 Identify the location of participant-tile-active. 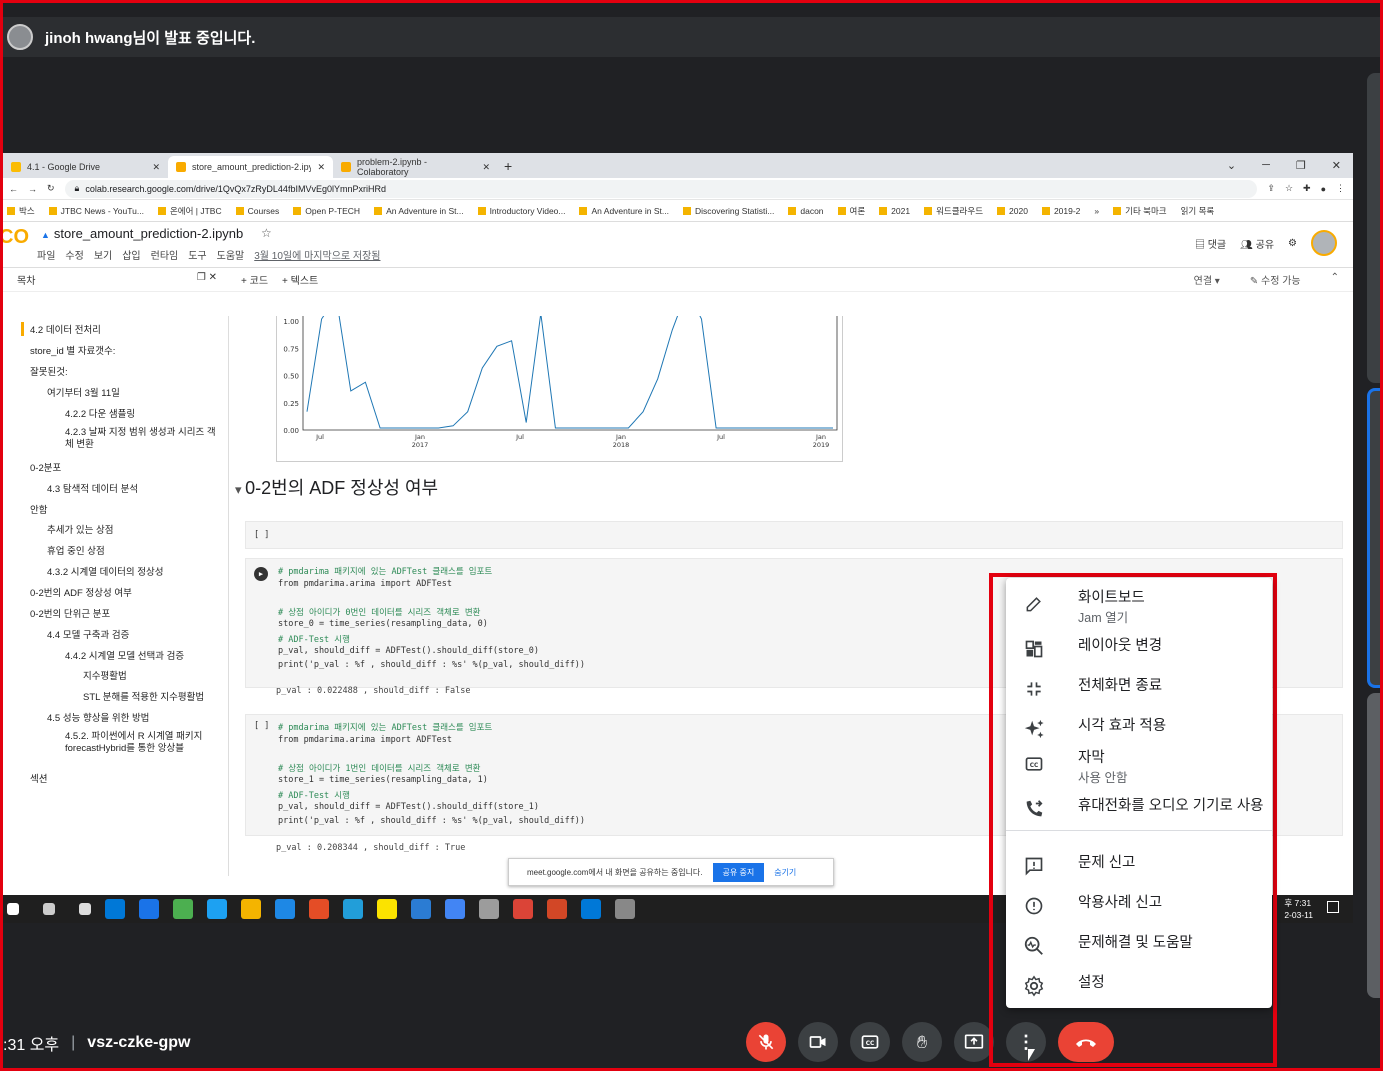
(1373, 538).